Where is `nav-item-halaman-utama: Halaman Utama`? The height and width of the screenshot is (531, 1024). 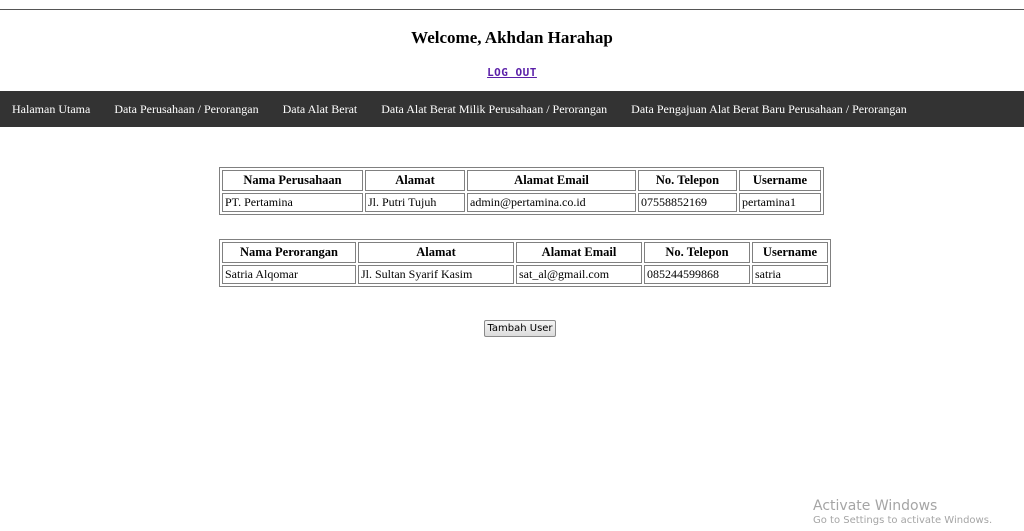
nav-item-halaman-utama: Halaman Utama is located at coordinates (51, 109).